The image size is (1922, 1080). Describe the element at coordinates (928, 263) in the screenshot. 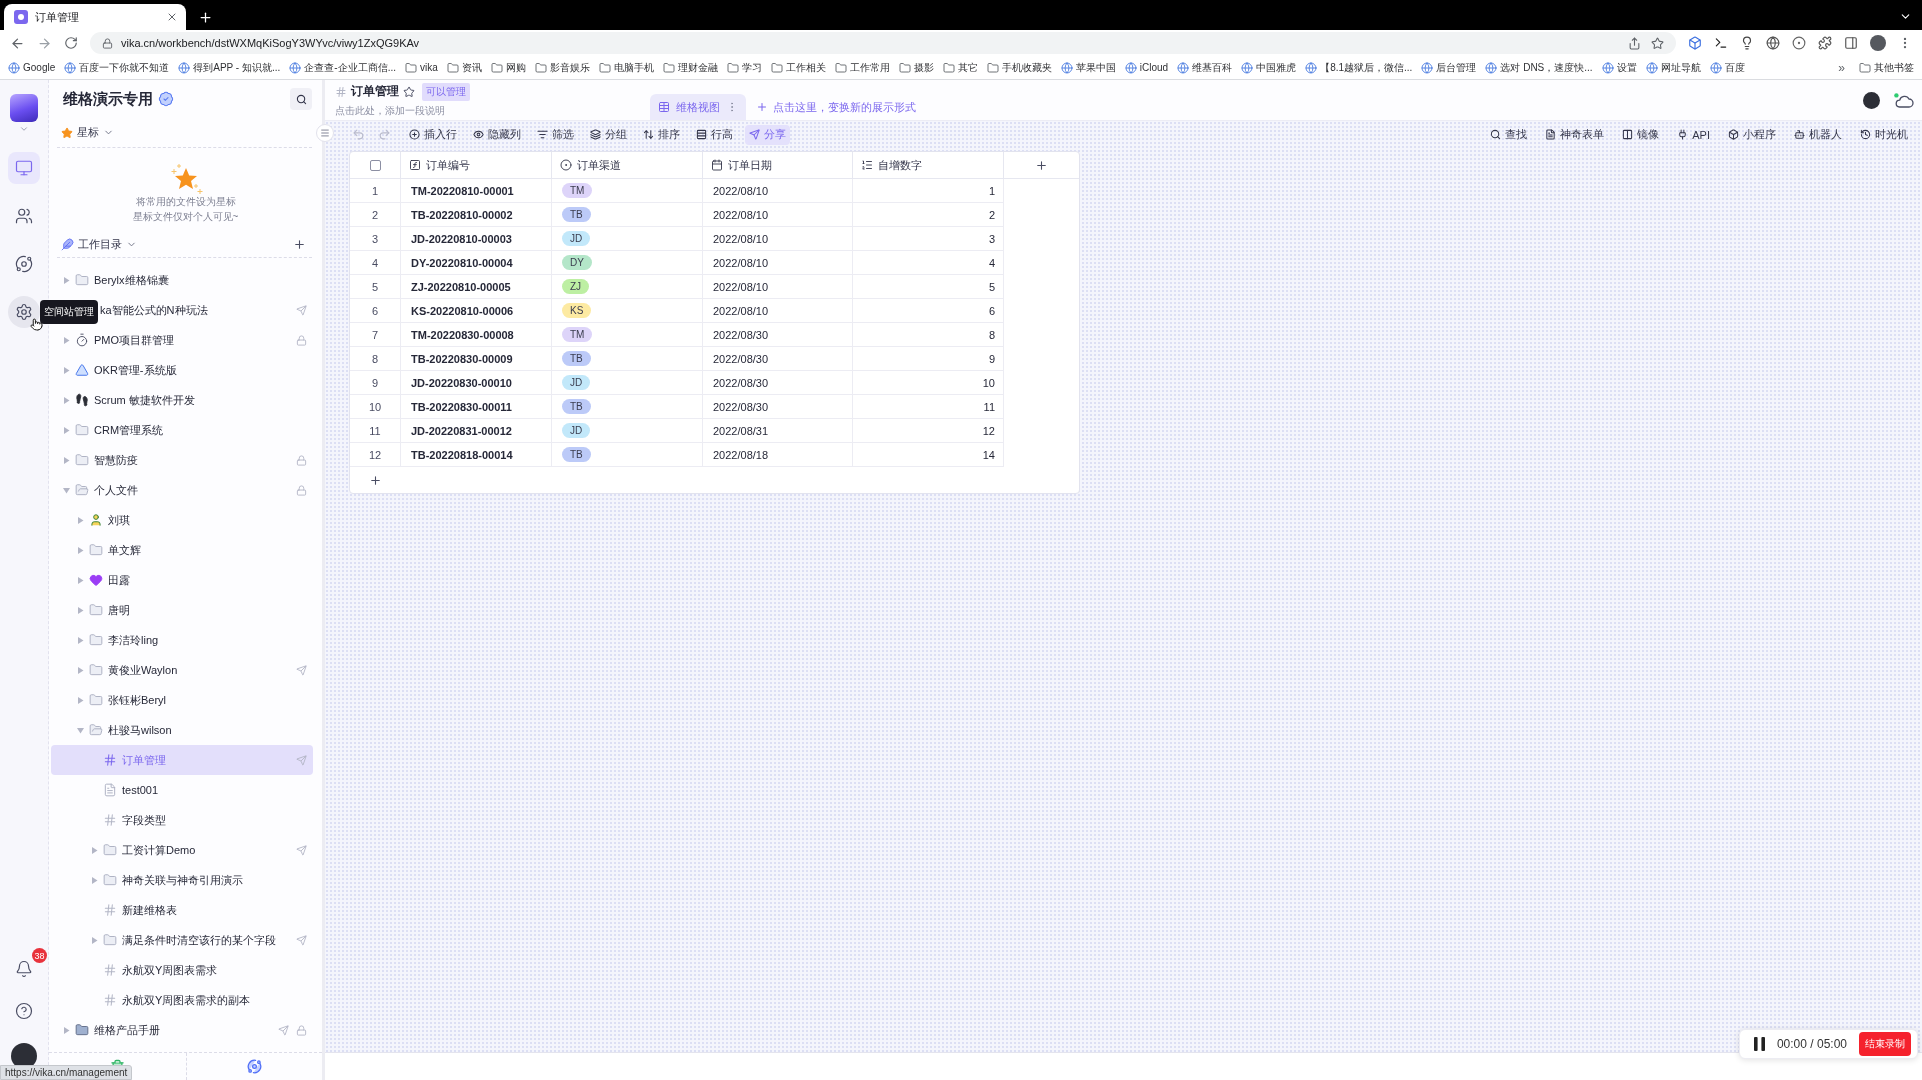

I see `table-cell: 4` at that location.